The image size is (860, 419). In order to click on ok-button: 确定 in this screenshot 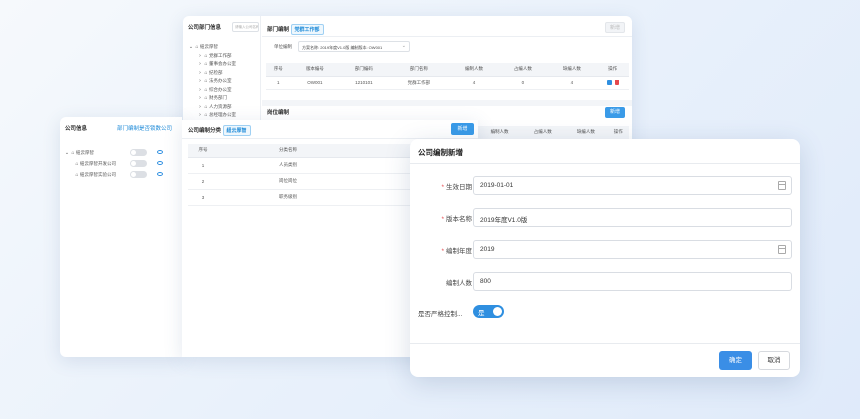, I will do `click(735, 360)`.